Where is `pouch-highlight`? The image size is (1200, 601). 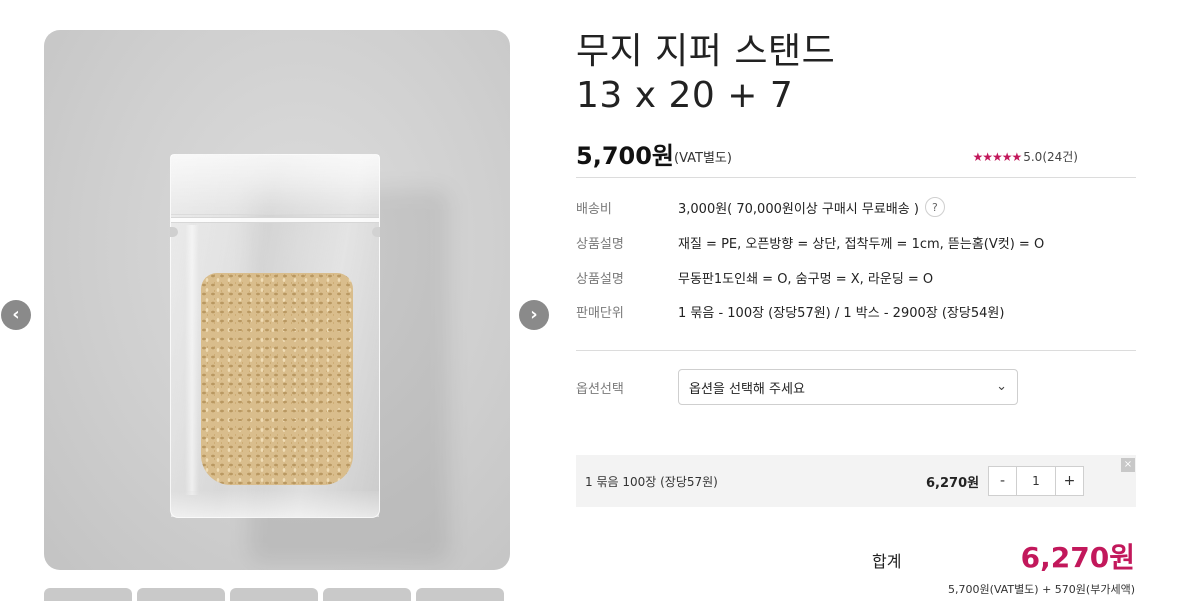
pouch-highlight is located at coordinates (192, 360).